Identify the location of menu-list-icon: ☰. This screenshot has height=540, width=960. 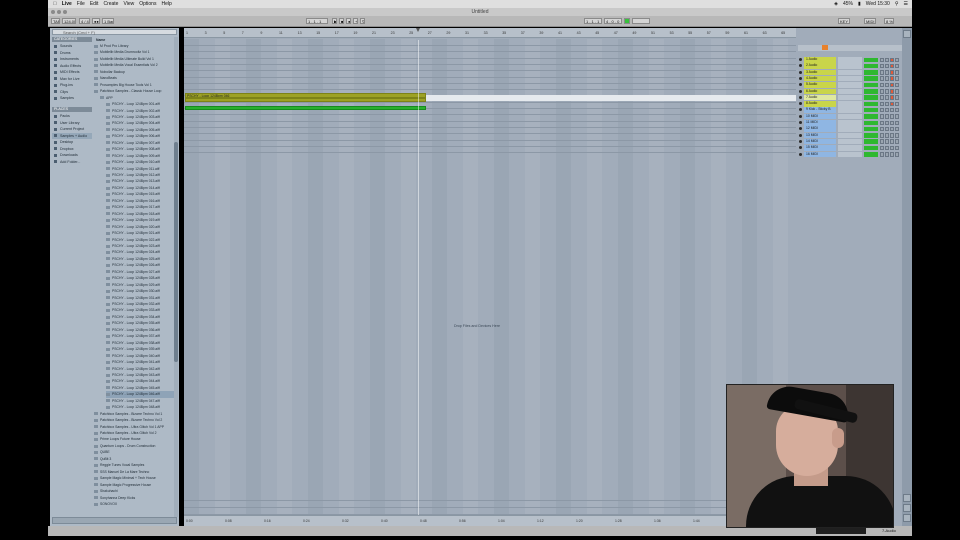
(906, 4).